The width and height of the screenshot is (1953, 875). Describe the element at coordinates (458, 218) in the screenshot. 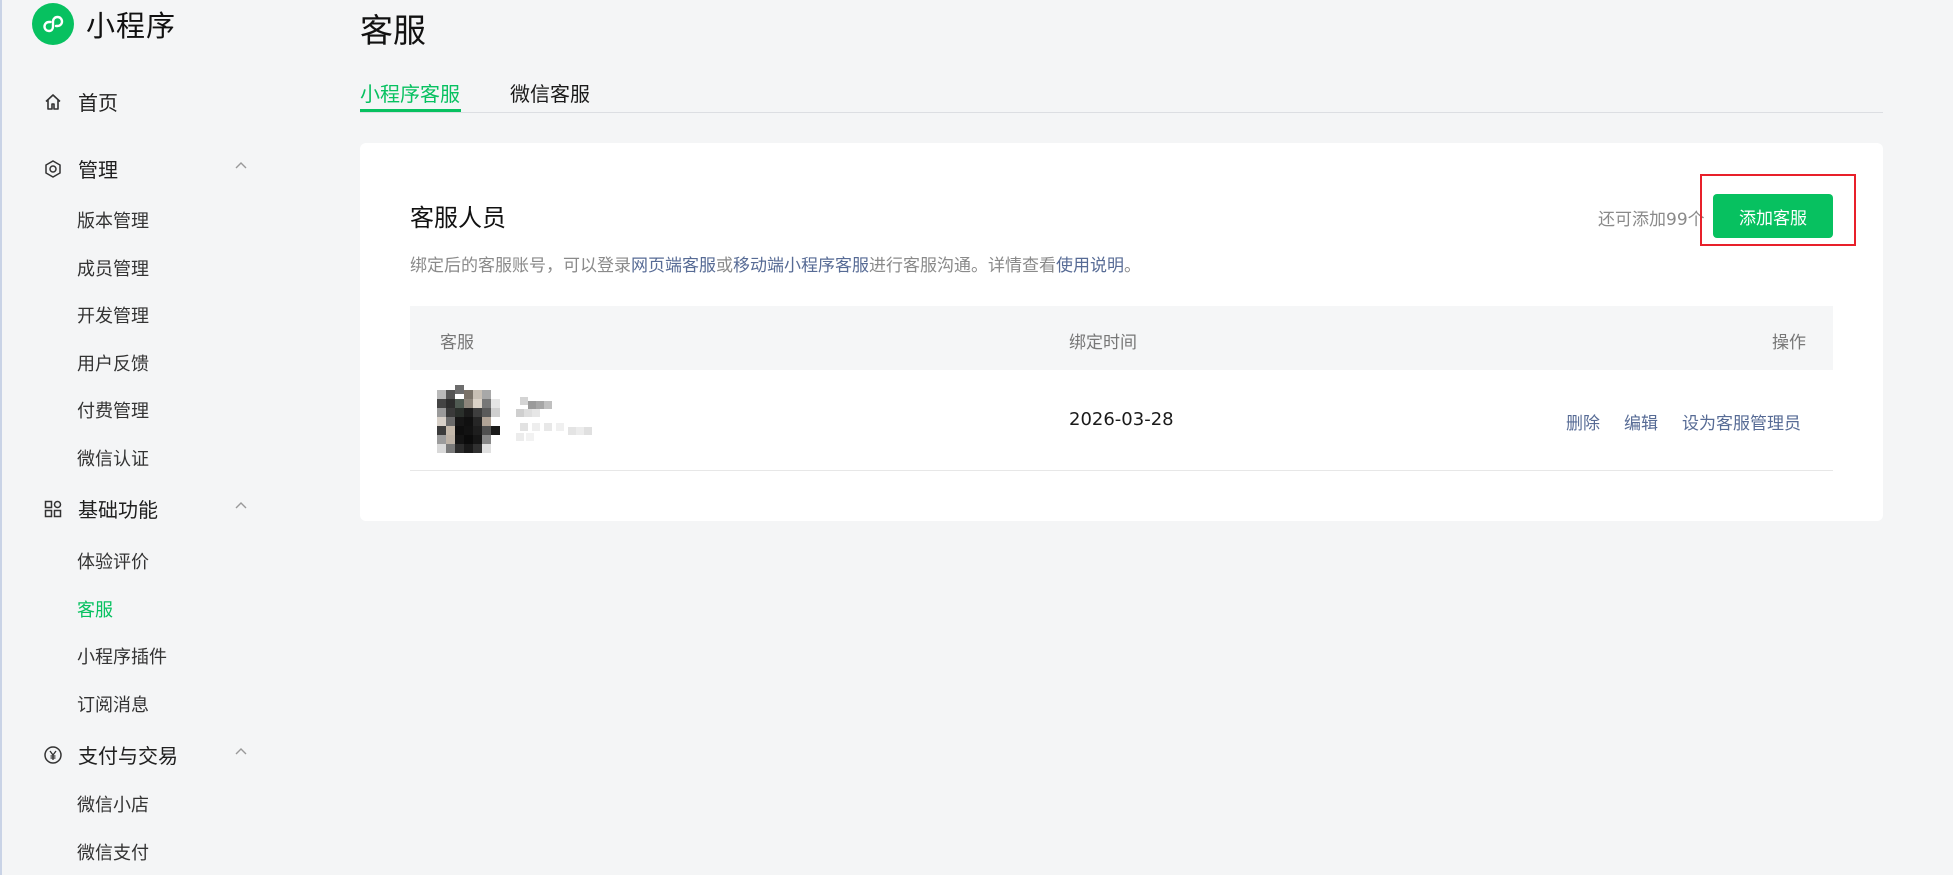

I see `card-title: 客服人员` at that location.